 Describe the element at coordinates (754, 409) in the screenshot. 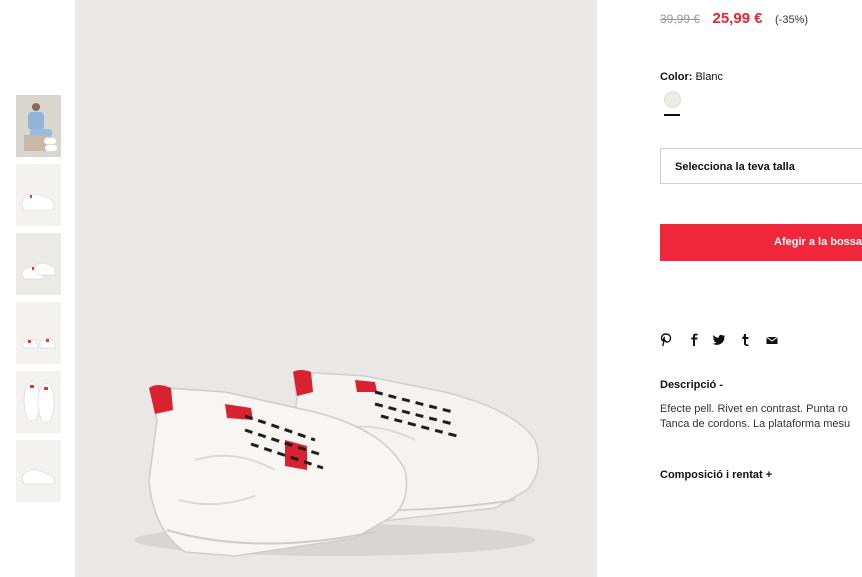

I see `description-line: Efecte pell. Rivet en contrast. Punta ro` at that location.